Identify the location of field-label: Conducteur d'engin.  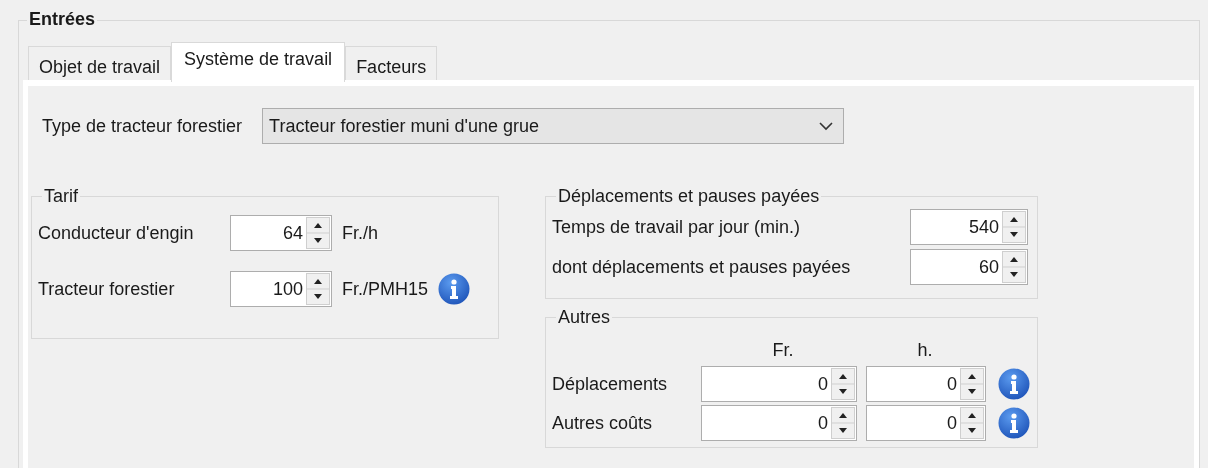
(116, 233).